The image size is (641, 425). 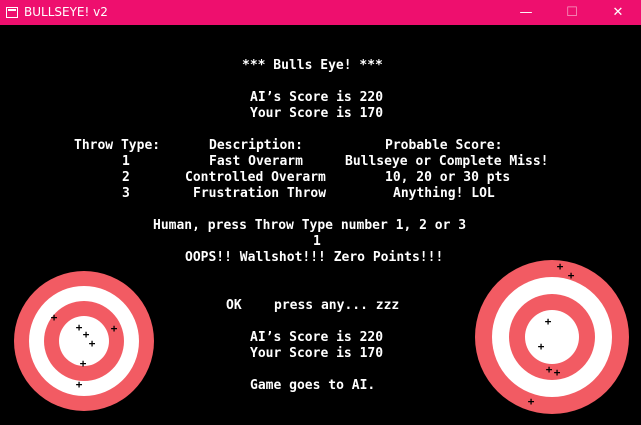 I want to click on continue-ok: OK, so click(x=234, y=305).